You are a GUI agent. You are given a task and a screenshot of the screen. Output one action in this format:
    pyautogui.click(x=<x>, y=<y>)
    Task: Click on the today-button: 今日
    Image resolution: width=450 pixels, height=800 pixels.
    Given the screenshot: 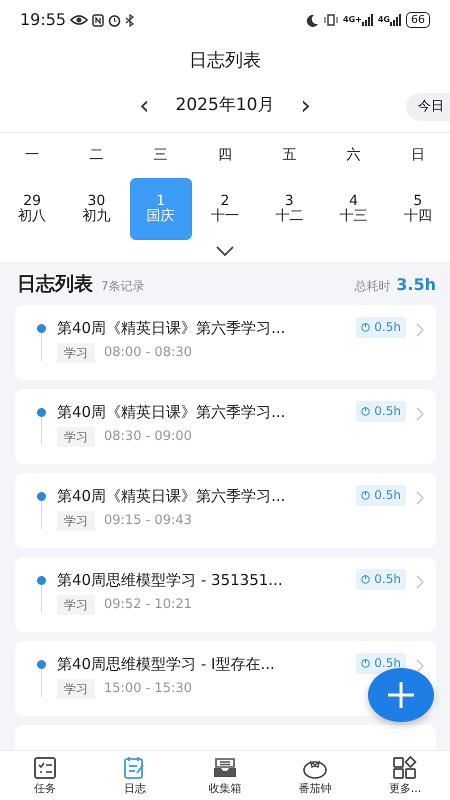 What is the action you would take?
    pyautogui.click(x=428, y=106)
    